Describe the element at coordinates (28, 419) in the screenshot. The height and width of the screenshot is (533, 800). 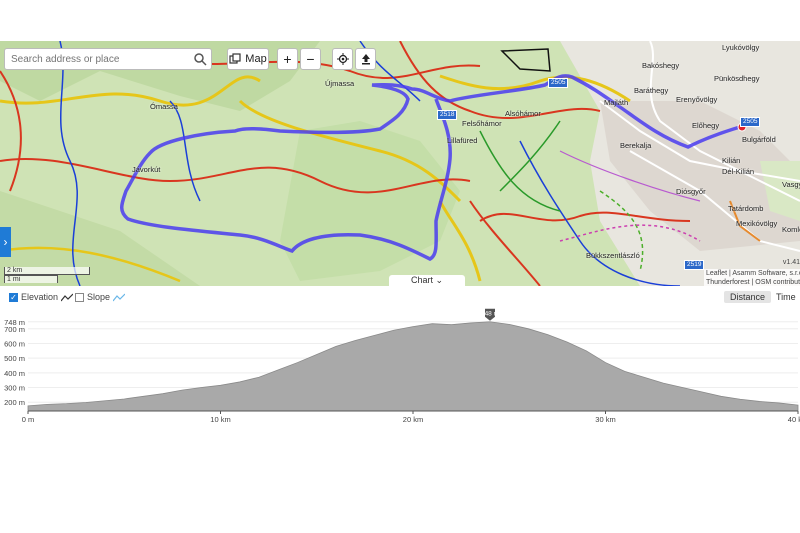
I see `x-tick-label: 0 m` at that location.